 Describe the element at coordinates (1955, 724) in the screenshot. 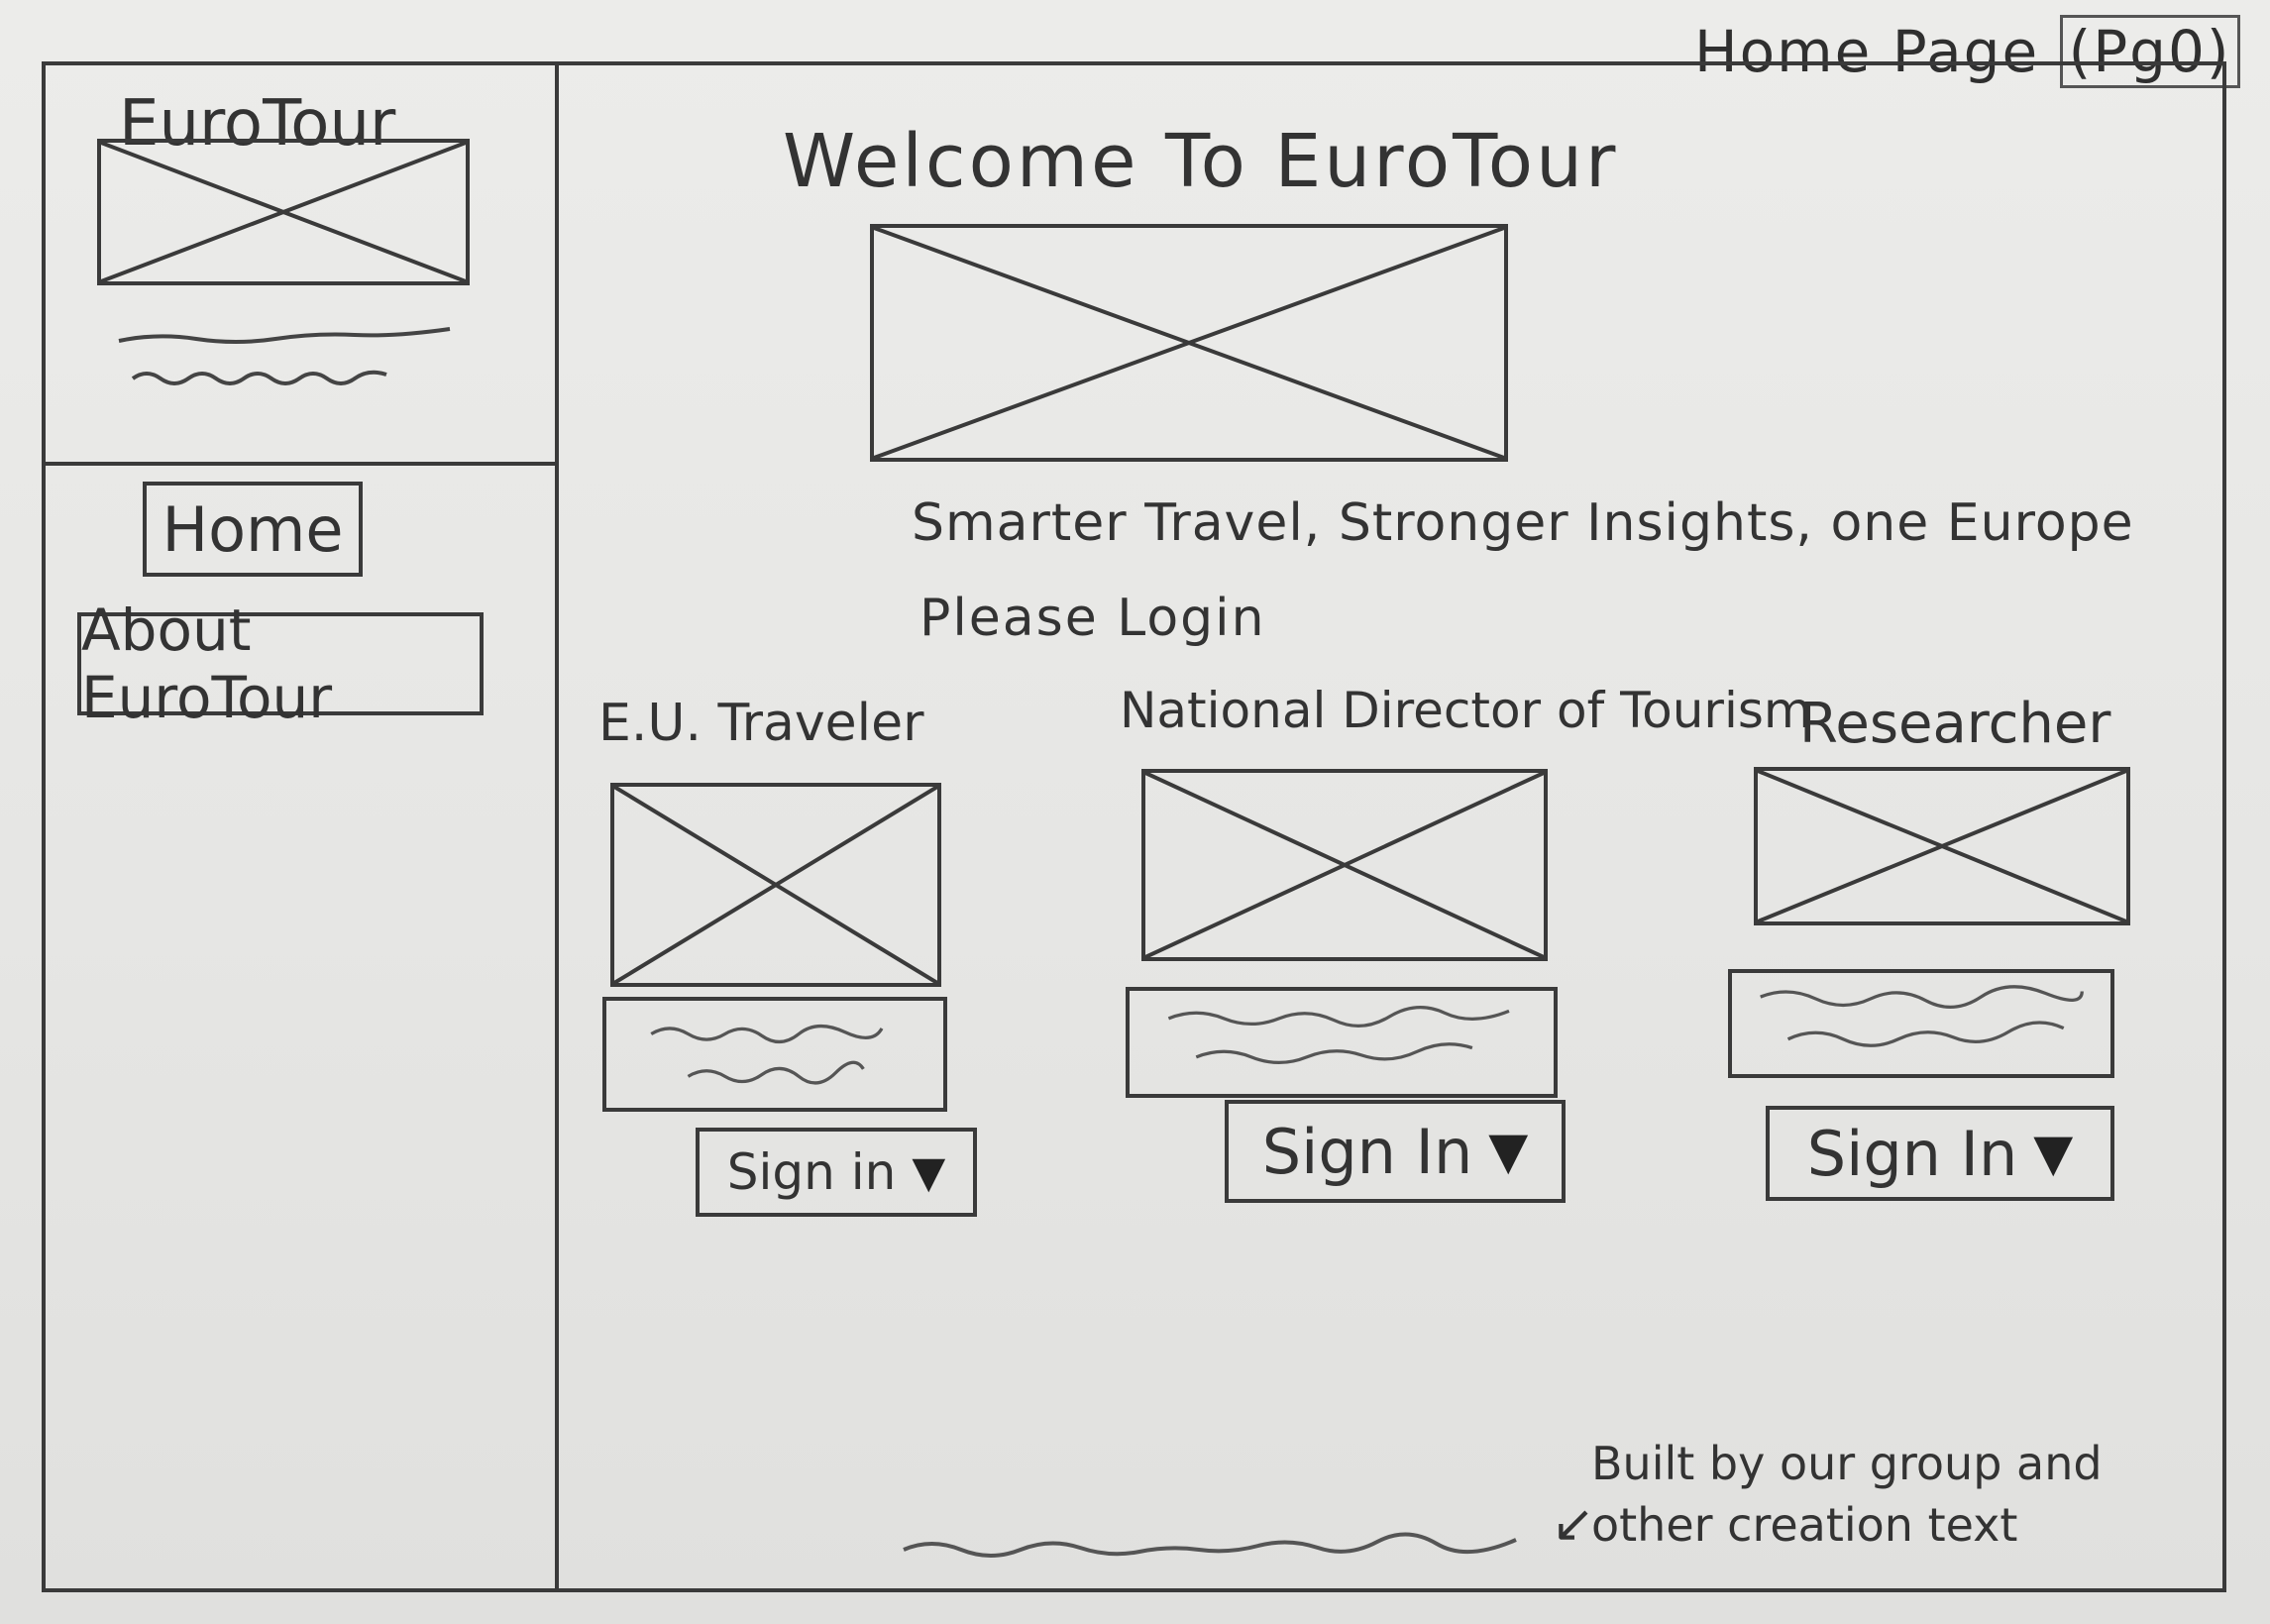

I see `role-label-researcher: Researcher` at that location.